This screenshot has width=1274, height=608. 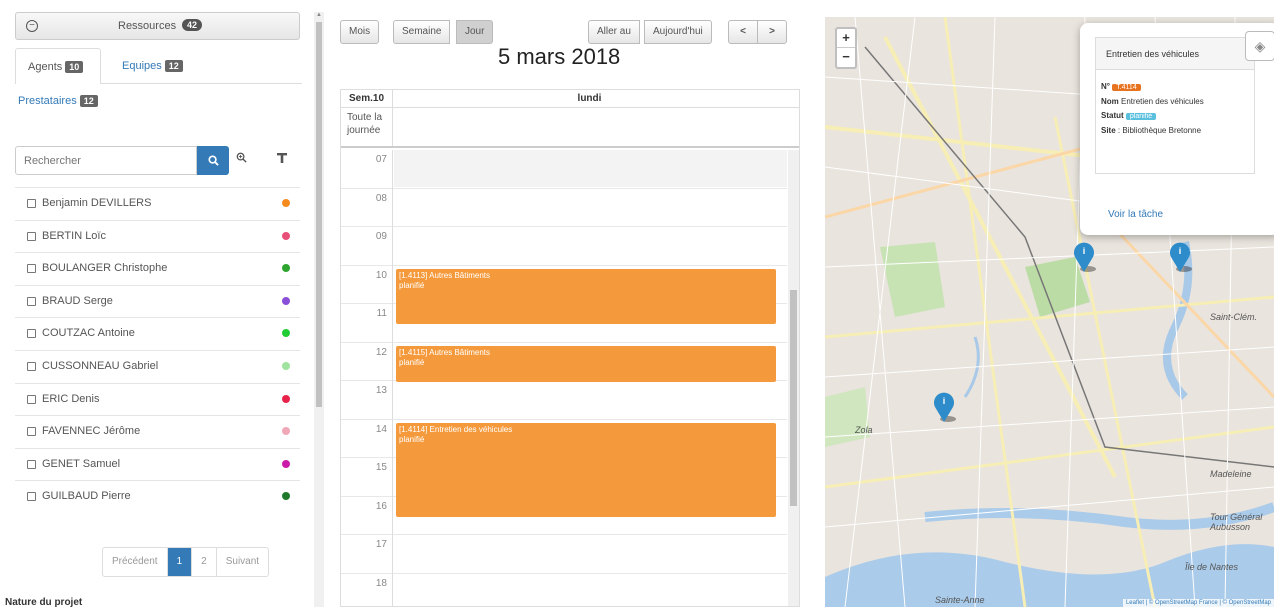 What do you see at coordinates (412, 362) in the screenshot?
I see `event-status: planifié` at bounding box center [412, 362].